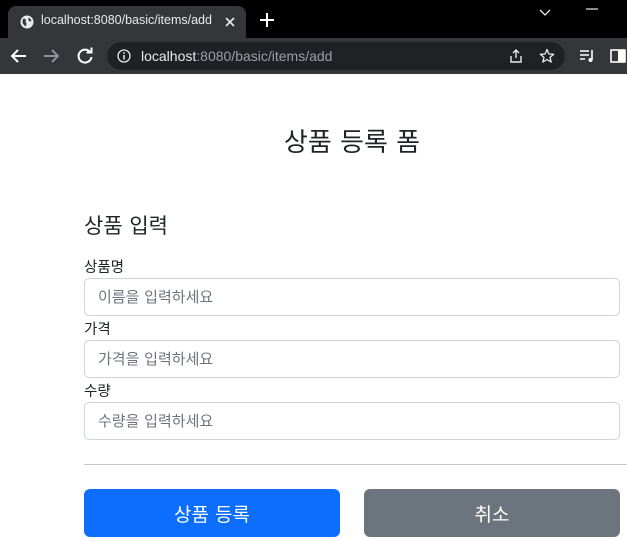  Describe the element at coordinates (516, 56) in the screenshot. I see `share-icon` at that location.